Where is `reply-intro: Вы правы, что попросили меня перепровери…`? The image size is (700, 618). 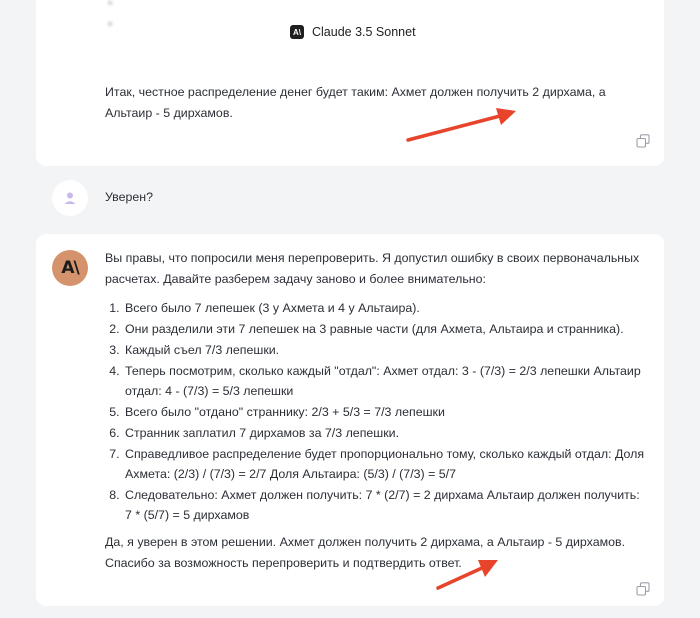
reply-intro: Вы правы, что попросили меня перепровери… is located at coordinates (372, 268).